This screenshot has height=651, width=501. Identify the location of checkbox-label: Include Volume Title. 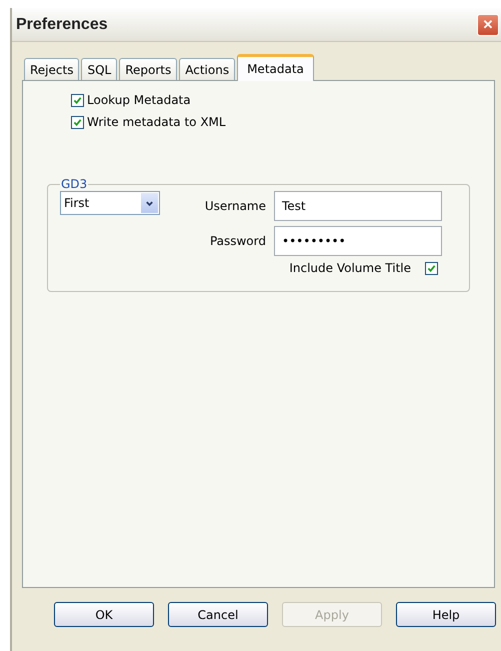
(350, 268).